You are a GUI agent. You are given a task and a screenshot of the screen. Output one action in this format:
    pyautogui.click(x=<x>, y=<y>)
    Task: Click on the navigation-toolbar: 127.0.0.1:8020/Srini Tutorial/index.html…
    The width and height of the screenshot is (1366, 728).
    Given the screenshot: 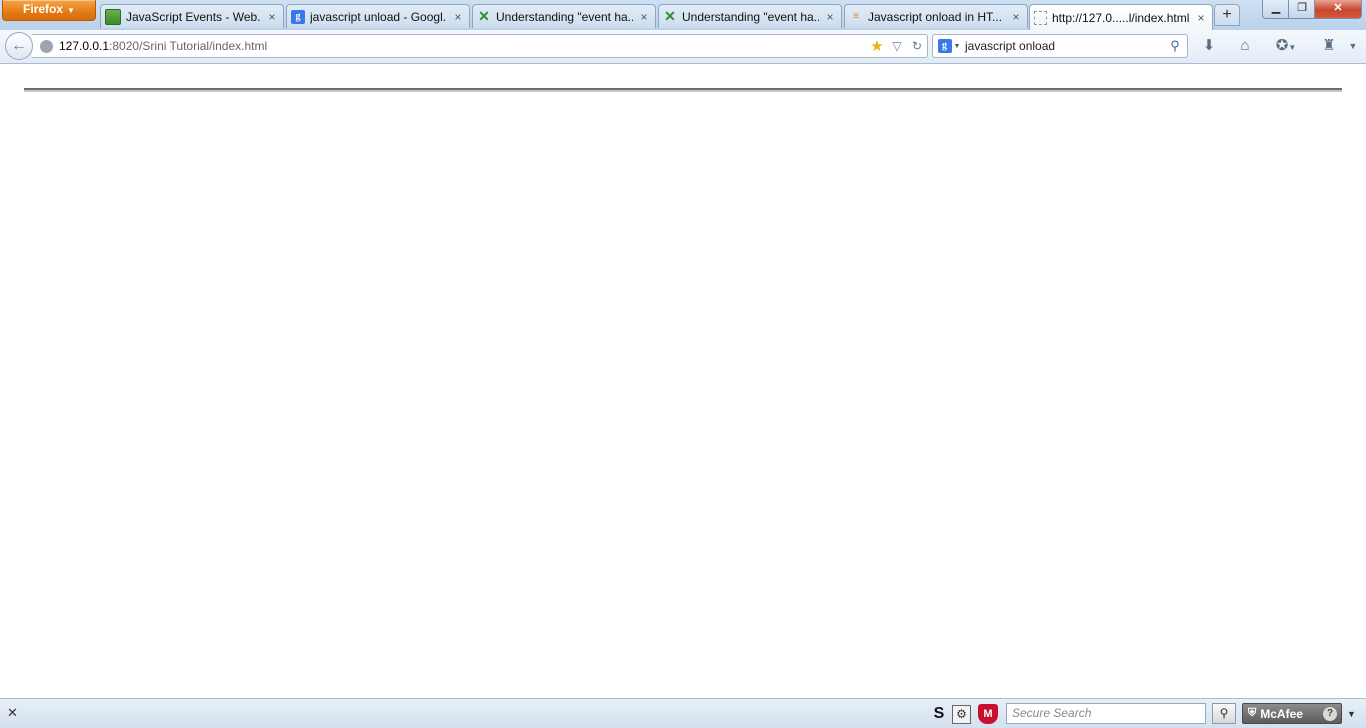 What is the action you would take?
    pyautogui.click(x=683, y=47)
    